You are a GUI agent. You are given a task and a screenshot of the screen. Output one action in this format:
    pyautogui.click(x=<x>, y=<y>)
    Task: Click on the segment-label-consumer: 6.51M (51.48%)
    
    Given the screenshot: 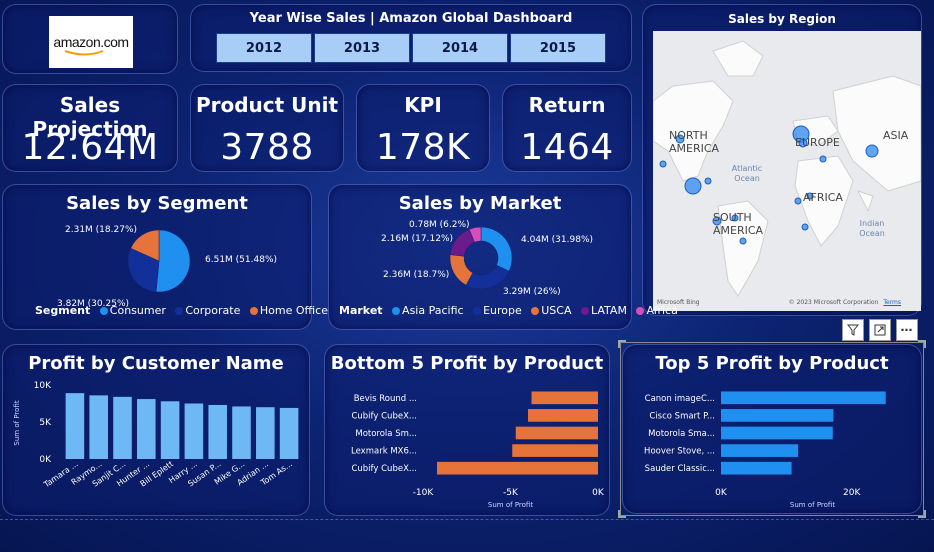 What is the action you would take?
    pyautogui.click(x=241, y=260)
    